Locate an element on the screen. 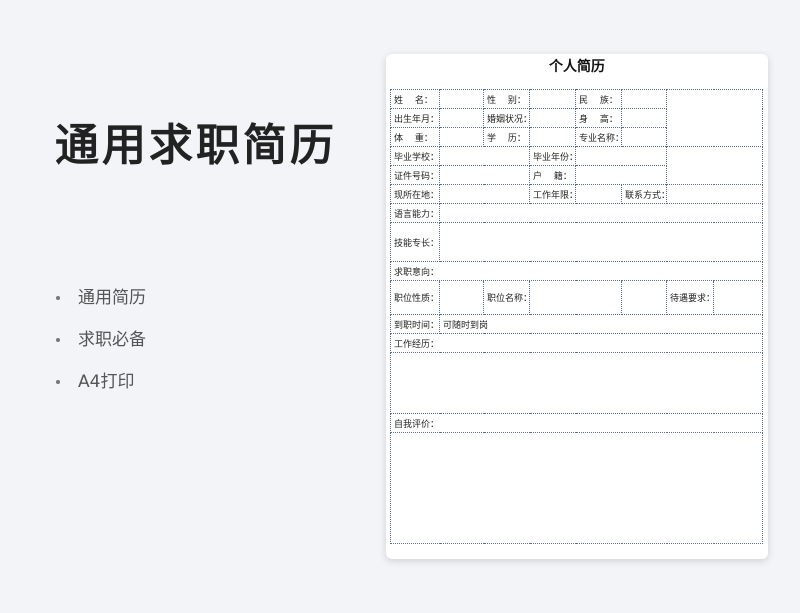  gender-field is located at coordinates (552, 99).